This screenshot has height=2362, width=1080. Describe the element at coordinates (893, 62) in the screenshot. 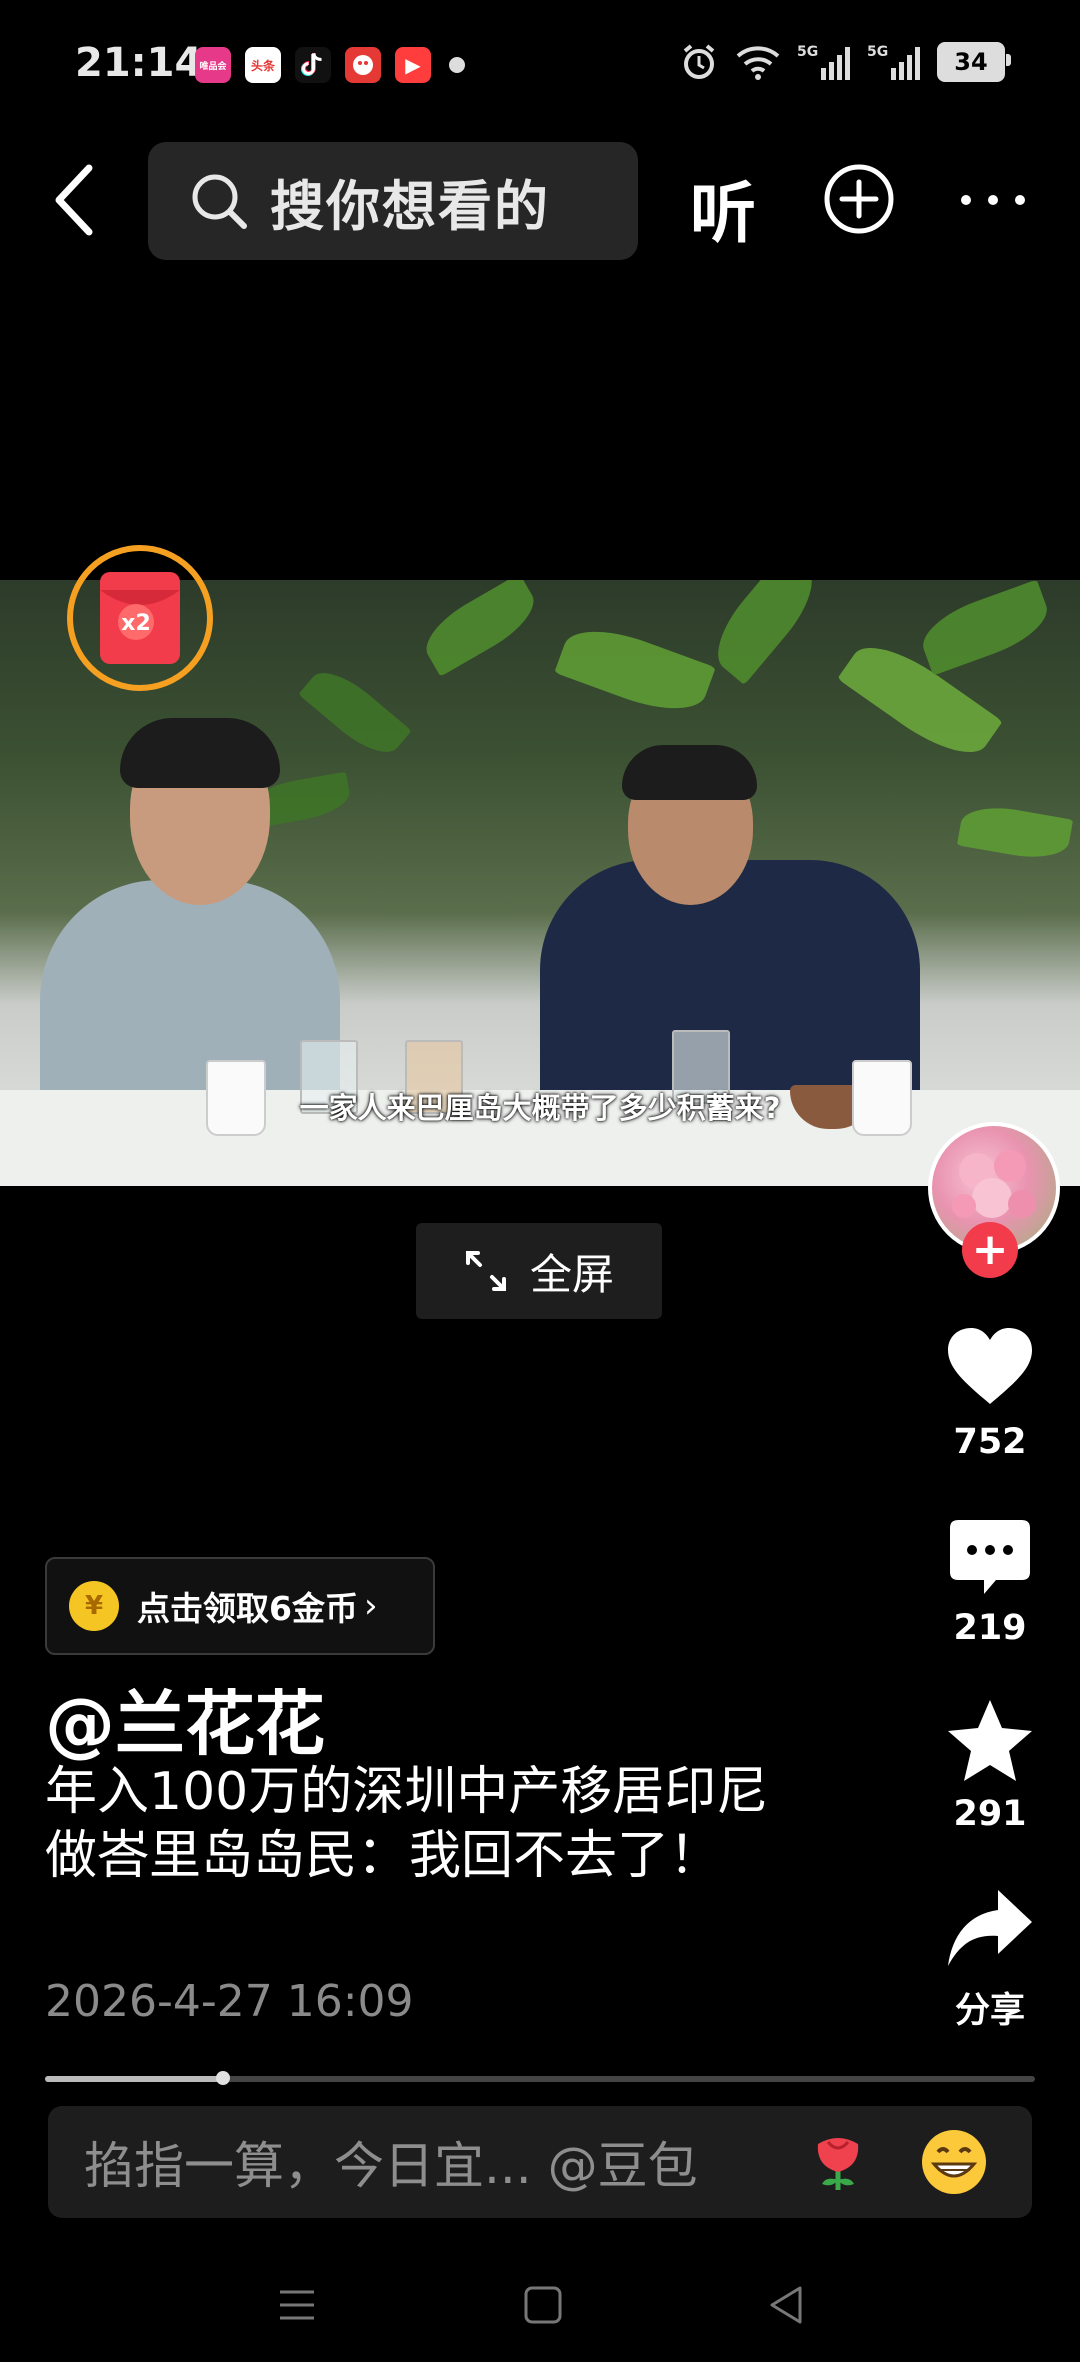

I see `signal-5g-icon-2: 5G` at that location.